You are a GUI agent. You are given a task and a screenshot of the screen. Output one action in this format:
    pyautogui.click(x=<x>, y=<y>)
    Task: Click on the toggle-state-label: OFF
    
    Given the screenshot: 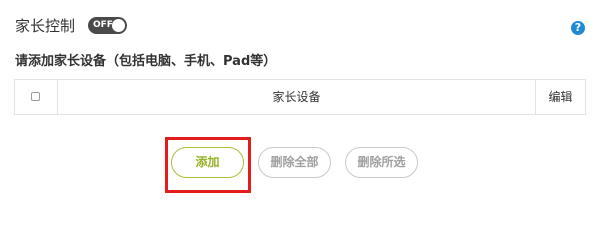 What is the action you would take?
    pyautogui.click(x=103, y=25)
    